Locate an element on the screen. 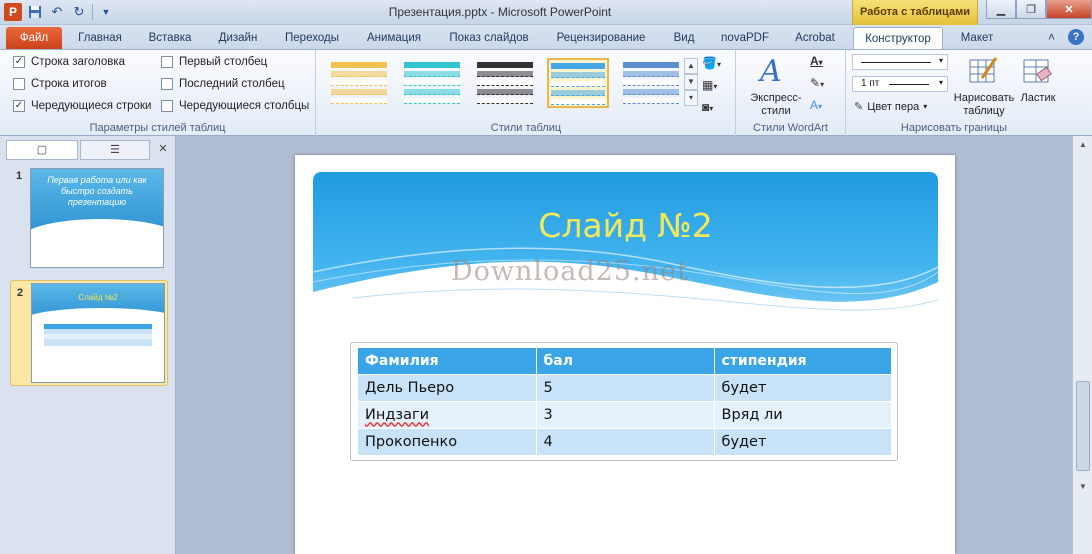  option-total-row: Строка итогов is located at coordinates (60, 84).